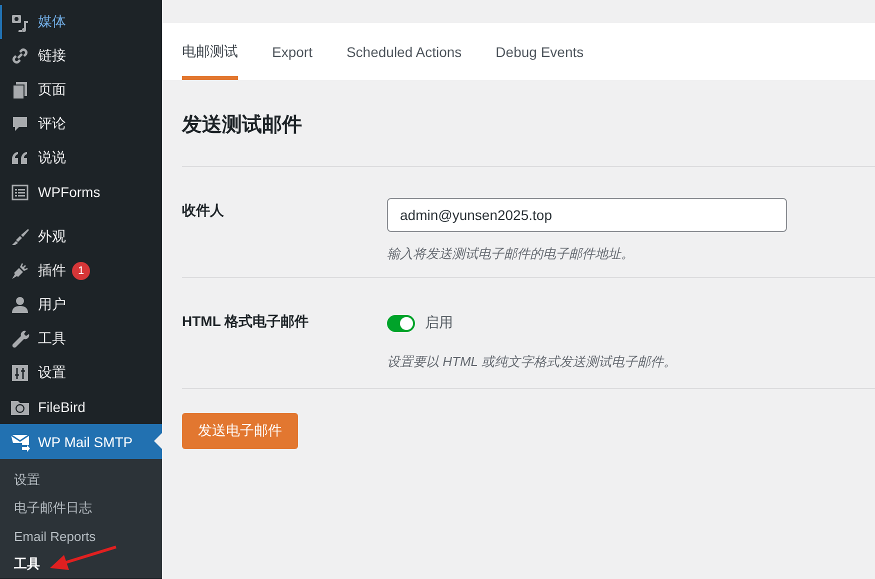  Describe the element at coordinates (540, 51) in the screenshot. I see `tab: Debug Events` at that location.